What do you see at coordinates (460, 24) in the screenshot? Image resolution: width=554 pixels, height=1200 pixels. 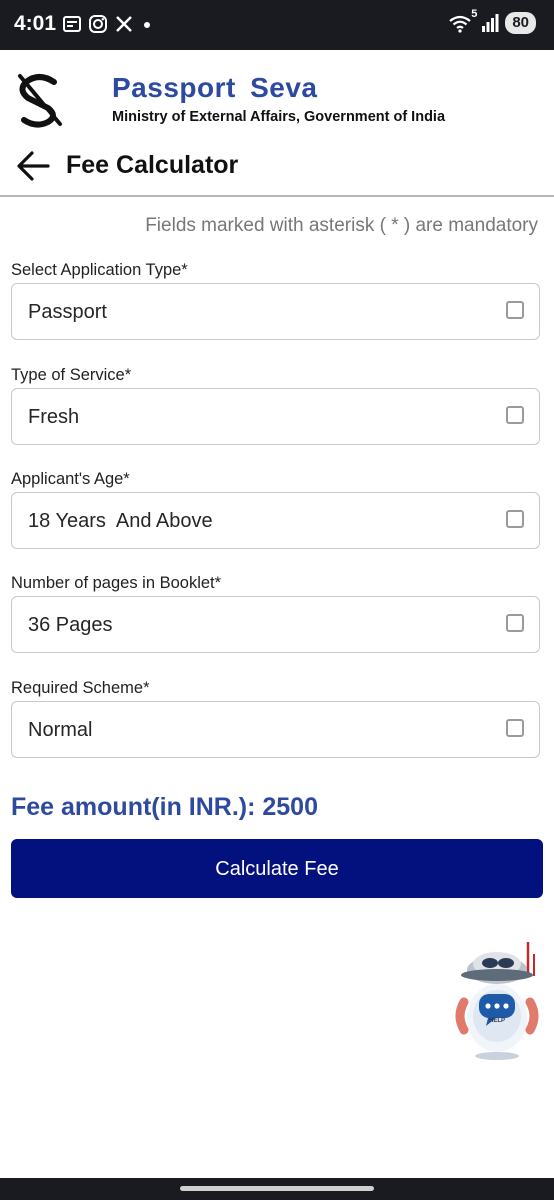 I see `wifi-icon` at bounding box center [460, 24].